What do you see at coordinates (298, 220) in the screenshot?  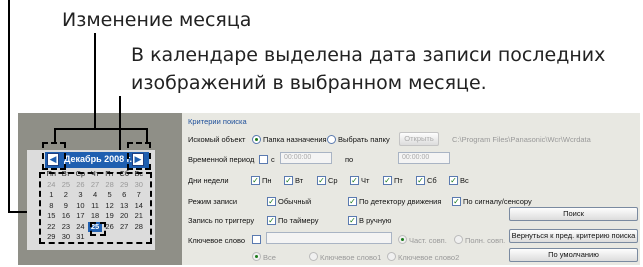 I see `trigger-timer-label: По таймеру` at bounding box center [298, 220].